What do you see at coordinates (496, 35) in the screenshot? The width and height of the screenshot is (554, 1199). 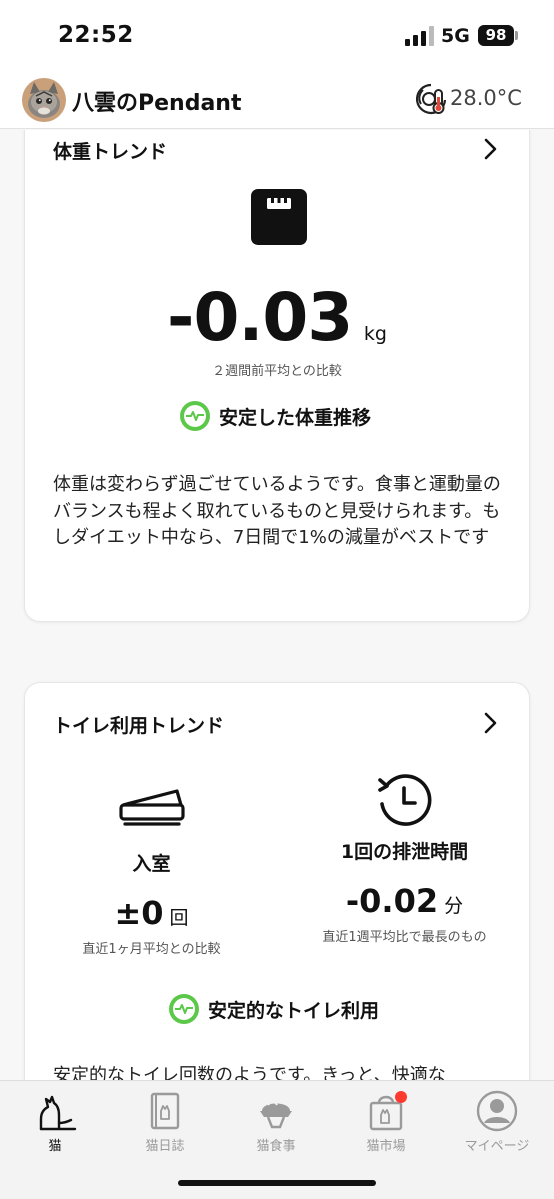 I see `battery-icon: 98` at bounding box center [496, 35].